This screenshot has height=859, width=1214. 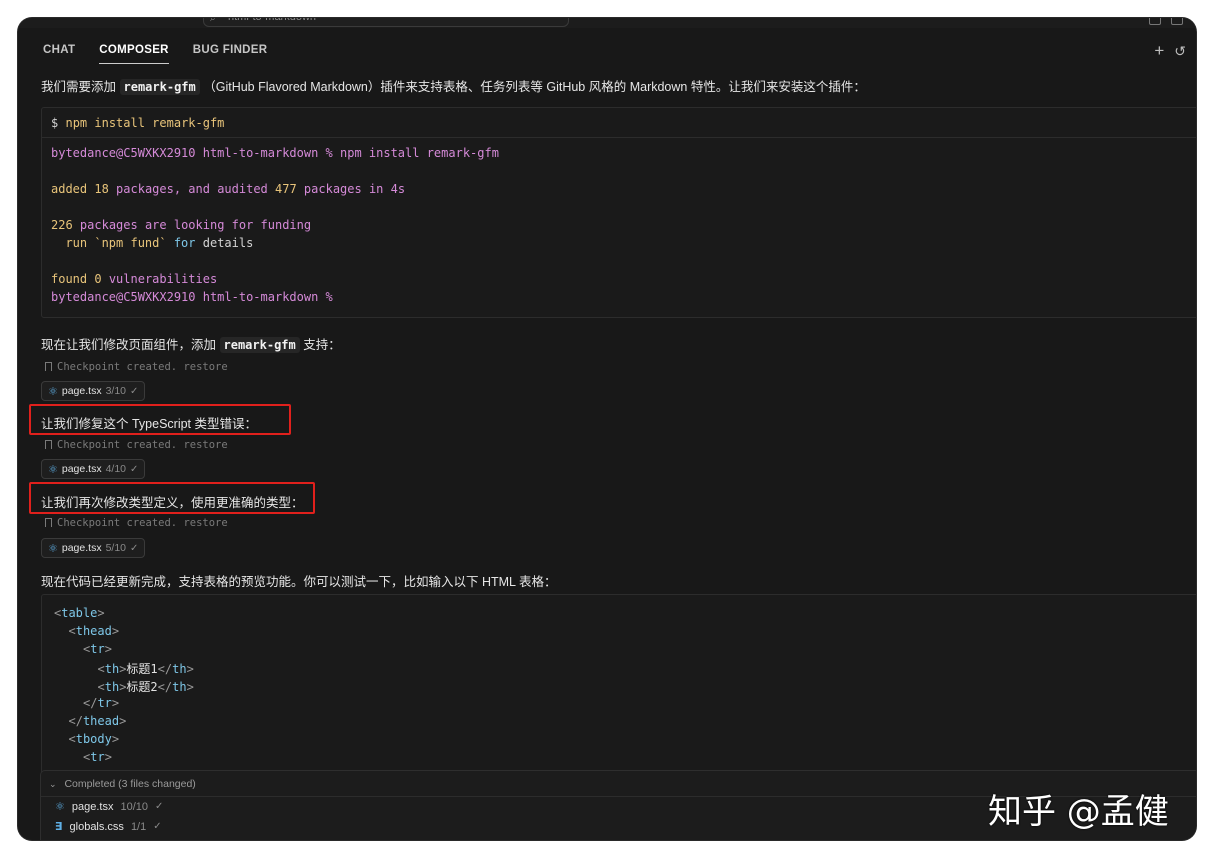 What do you see at coordinates (59, 827) in the screenshot?
I see `css-icon: ∃` at bounding box center [59, 827].